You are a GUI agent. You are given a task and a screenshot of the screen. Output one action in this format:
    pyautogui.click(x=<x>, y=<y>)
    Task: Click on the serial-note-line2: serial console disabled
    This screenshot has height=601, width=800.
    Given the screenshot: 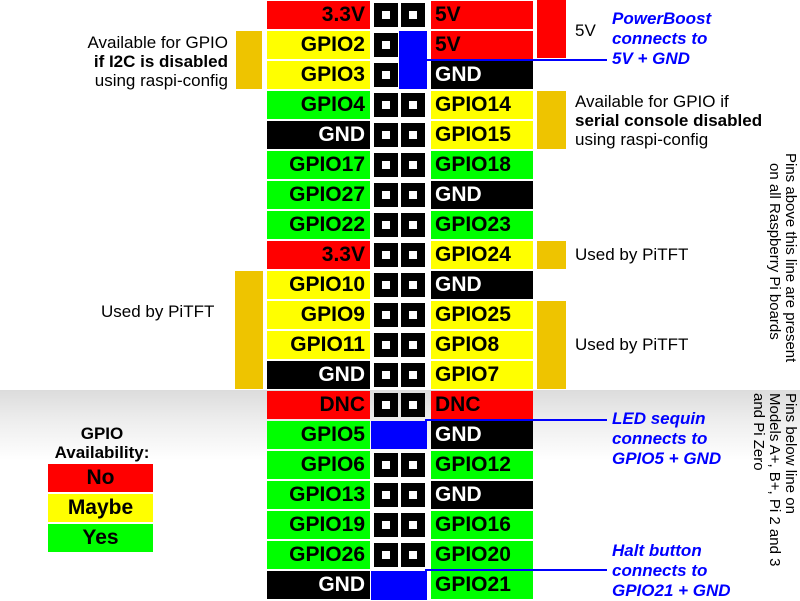 What is the action you would take?
    pyautogui.click(x=669, y=120)
    